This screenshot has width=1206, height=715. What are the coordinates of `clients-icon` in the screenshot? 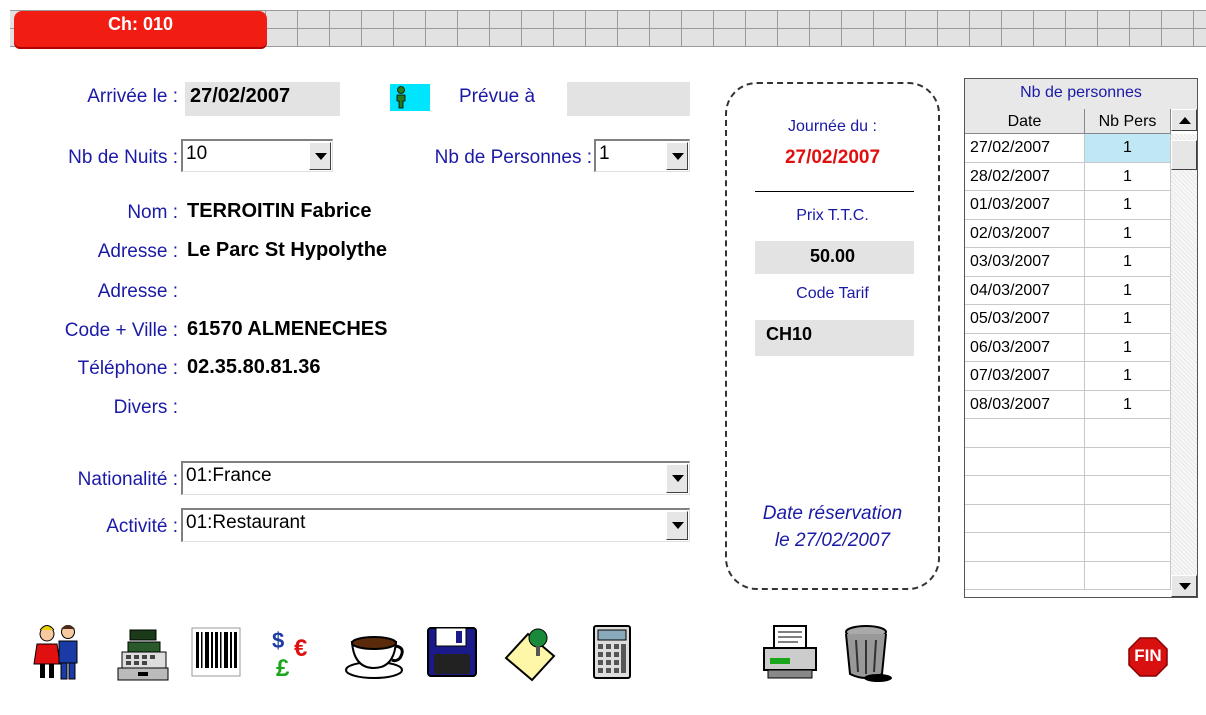 It's located at (58, 652).